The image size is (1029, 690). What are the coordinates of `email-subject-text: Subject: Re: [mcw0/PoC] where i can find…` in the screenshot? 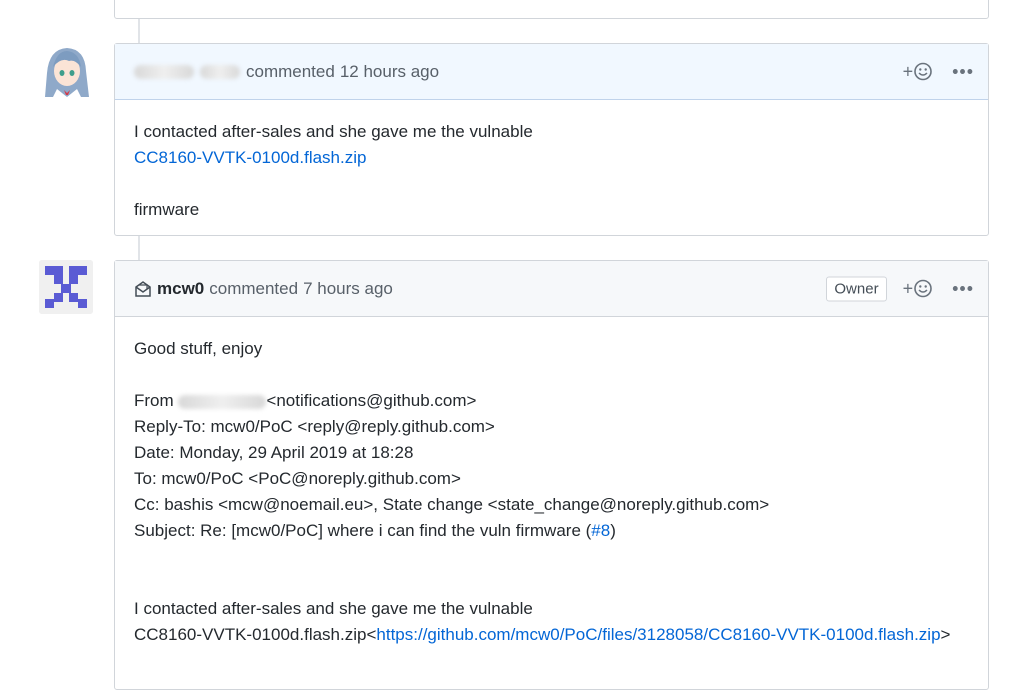 It's located at (363, 530).